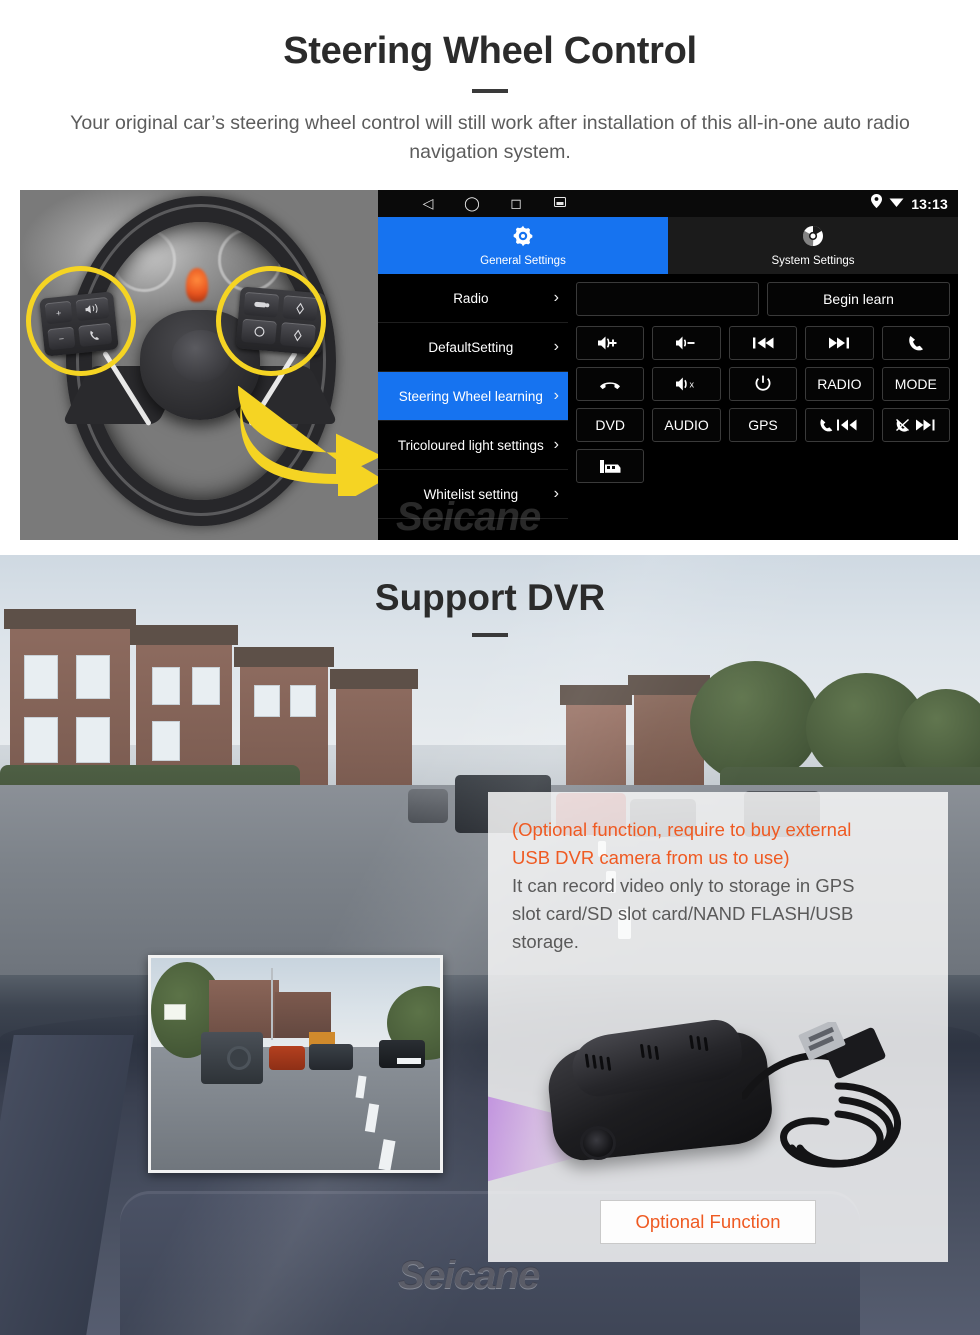 This screenshot has height=1335, width=980. I want to click on menu-item-whitelist-setting: Whitelist setting ›, so click(473, 494).